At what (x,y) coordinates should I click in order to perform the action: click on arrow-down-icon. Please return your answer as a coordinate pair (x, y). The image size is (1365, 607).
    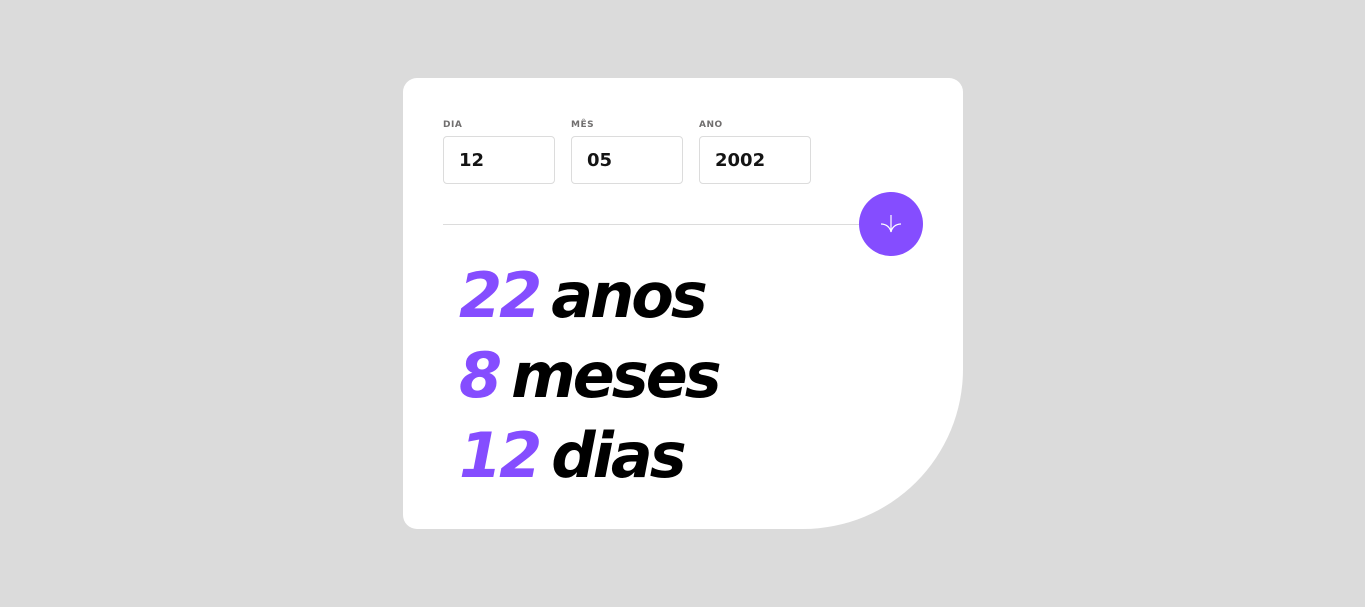
    Looking at the image, I should click on (891, 224).